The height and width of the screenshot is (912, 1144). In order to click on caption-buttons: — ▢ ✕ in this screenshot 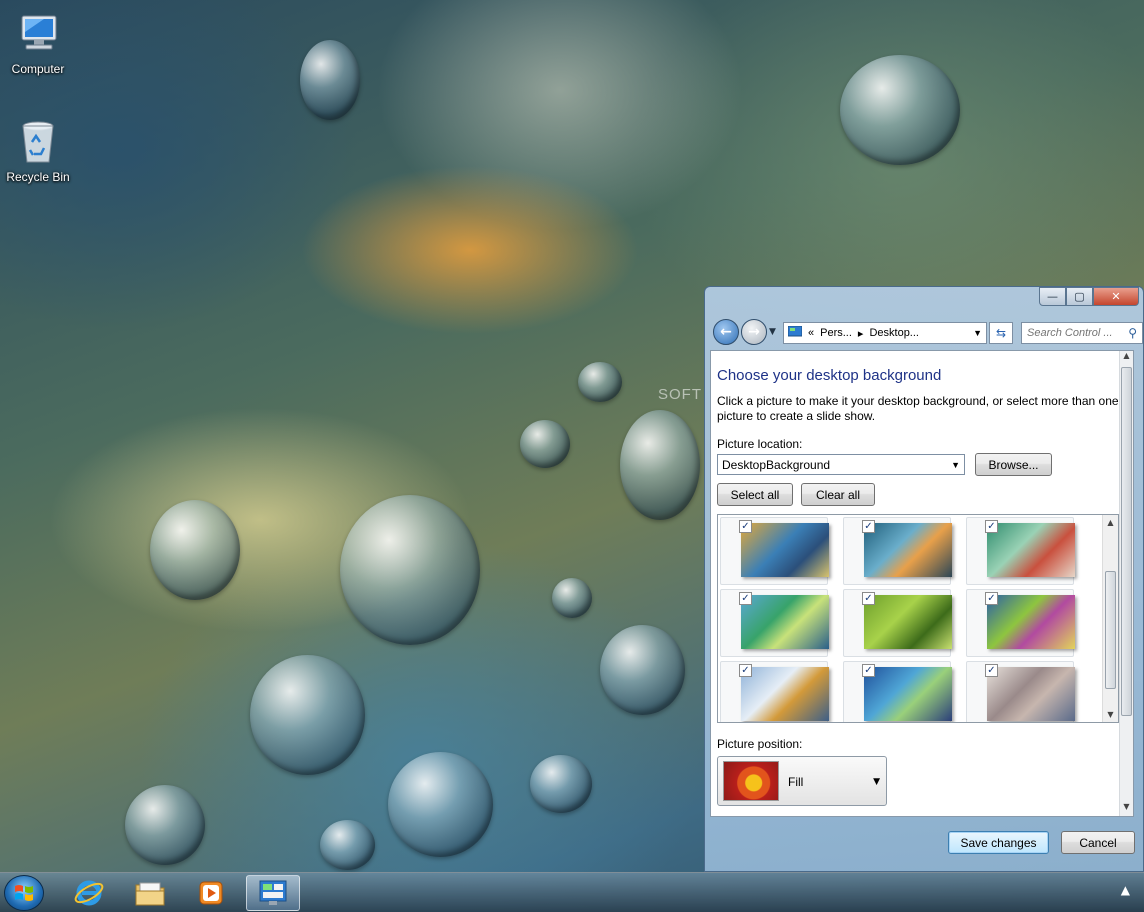, I will do `click(1089, 296)`.